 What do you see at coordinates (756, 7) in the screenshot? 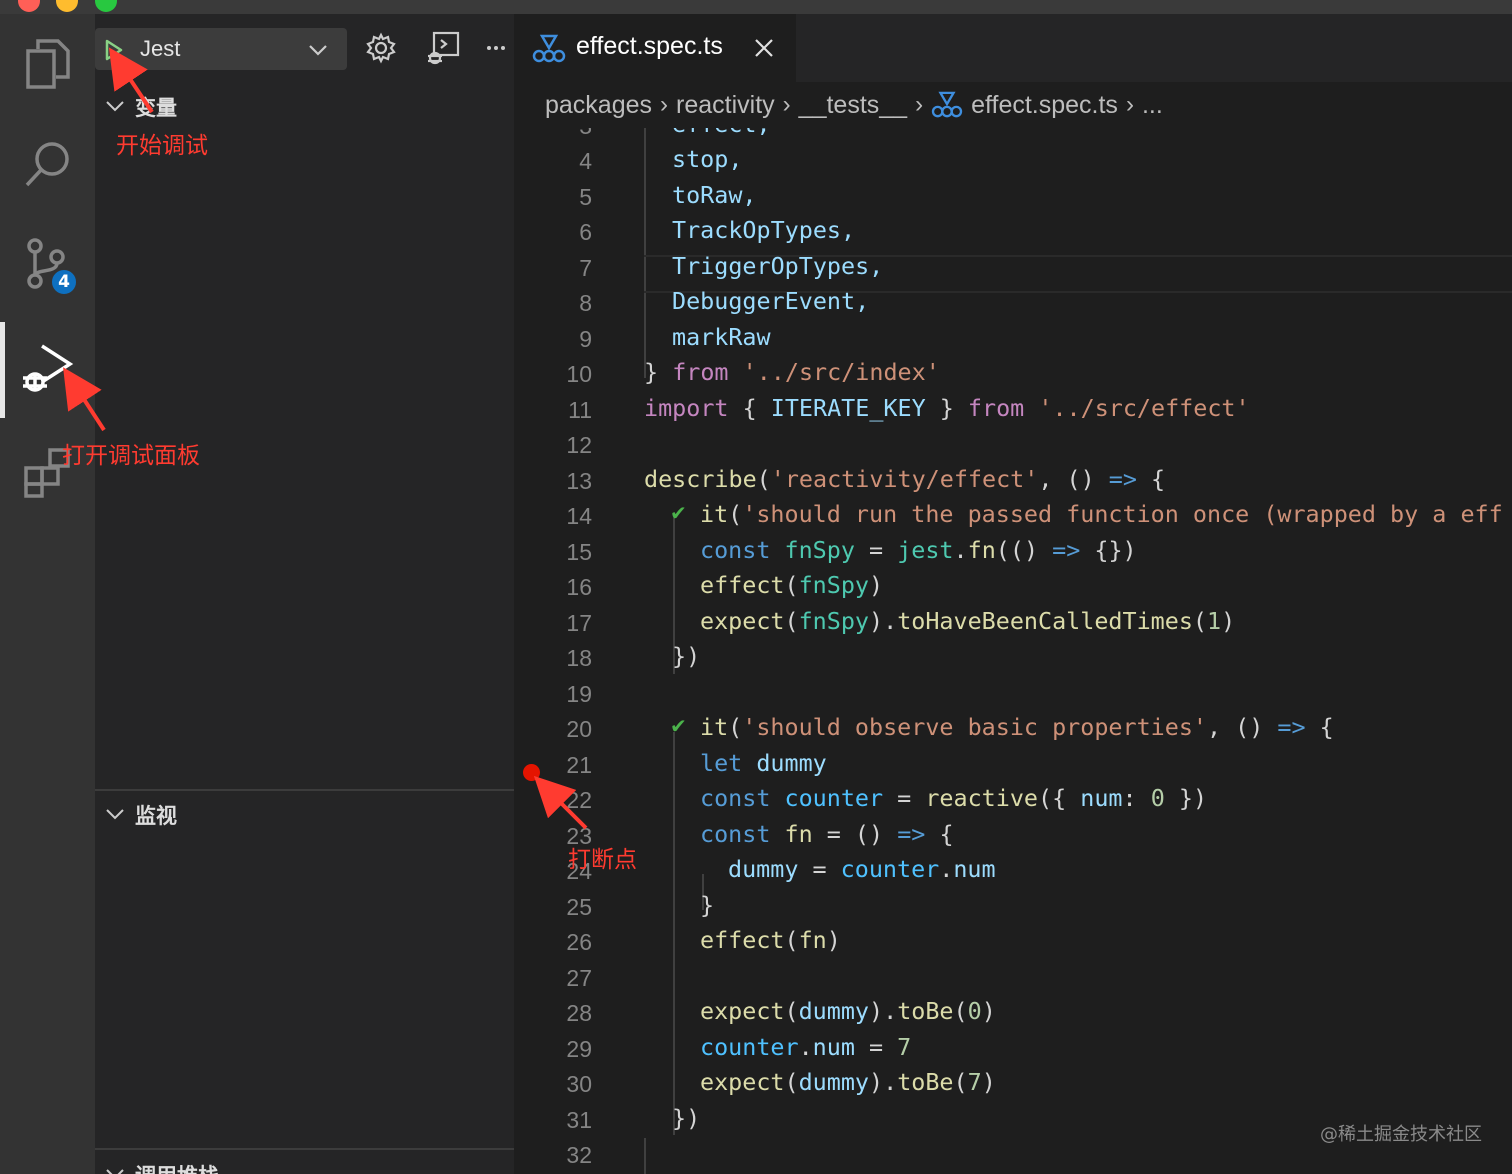
I see `window-title-bar` at bounding box center [756, 7].